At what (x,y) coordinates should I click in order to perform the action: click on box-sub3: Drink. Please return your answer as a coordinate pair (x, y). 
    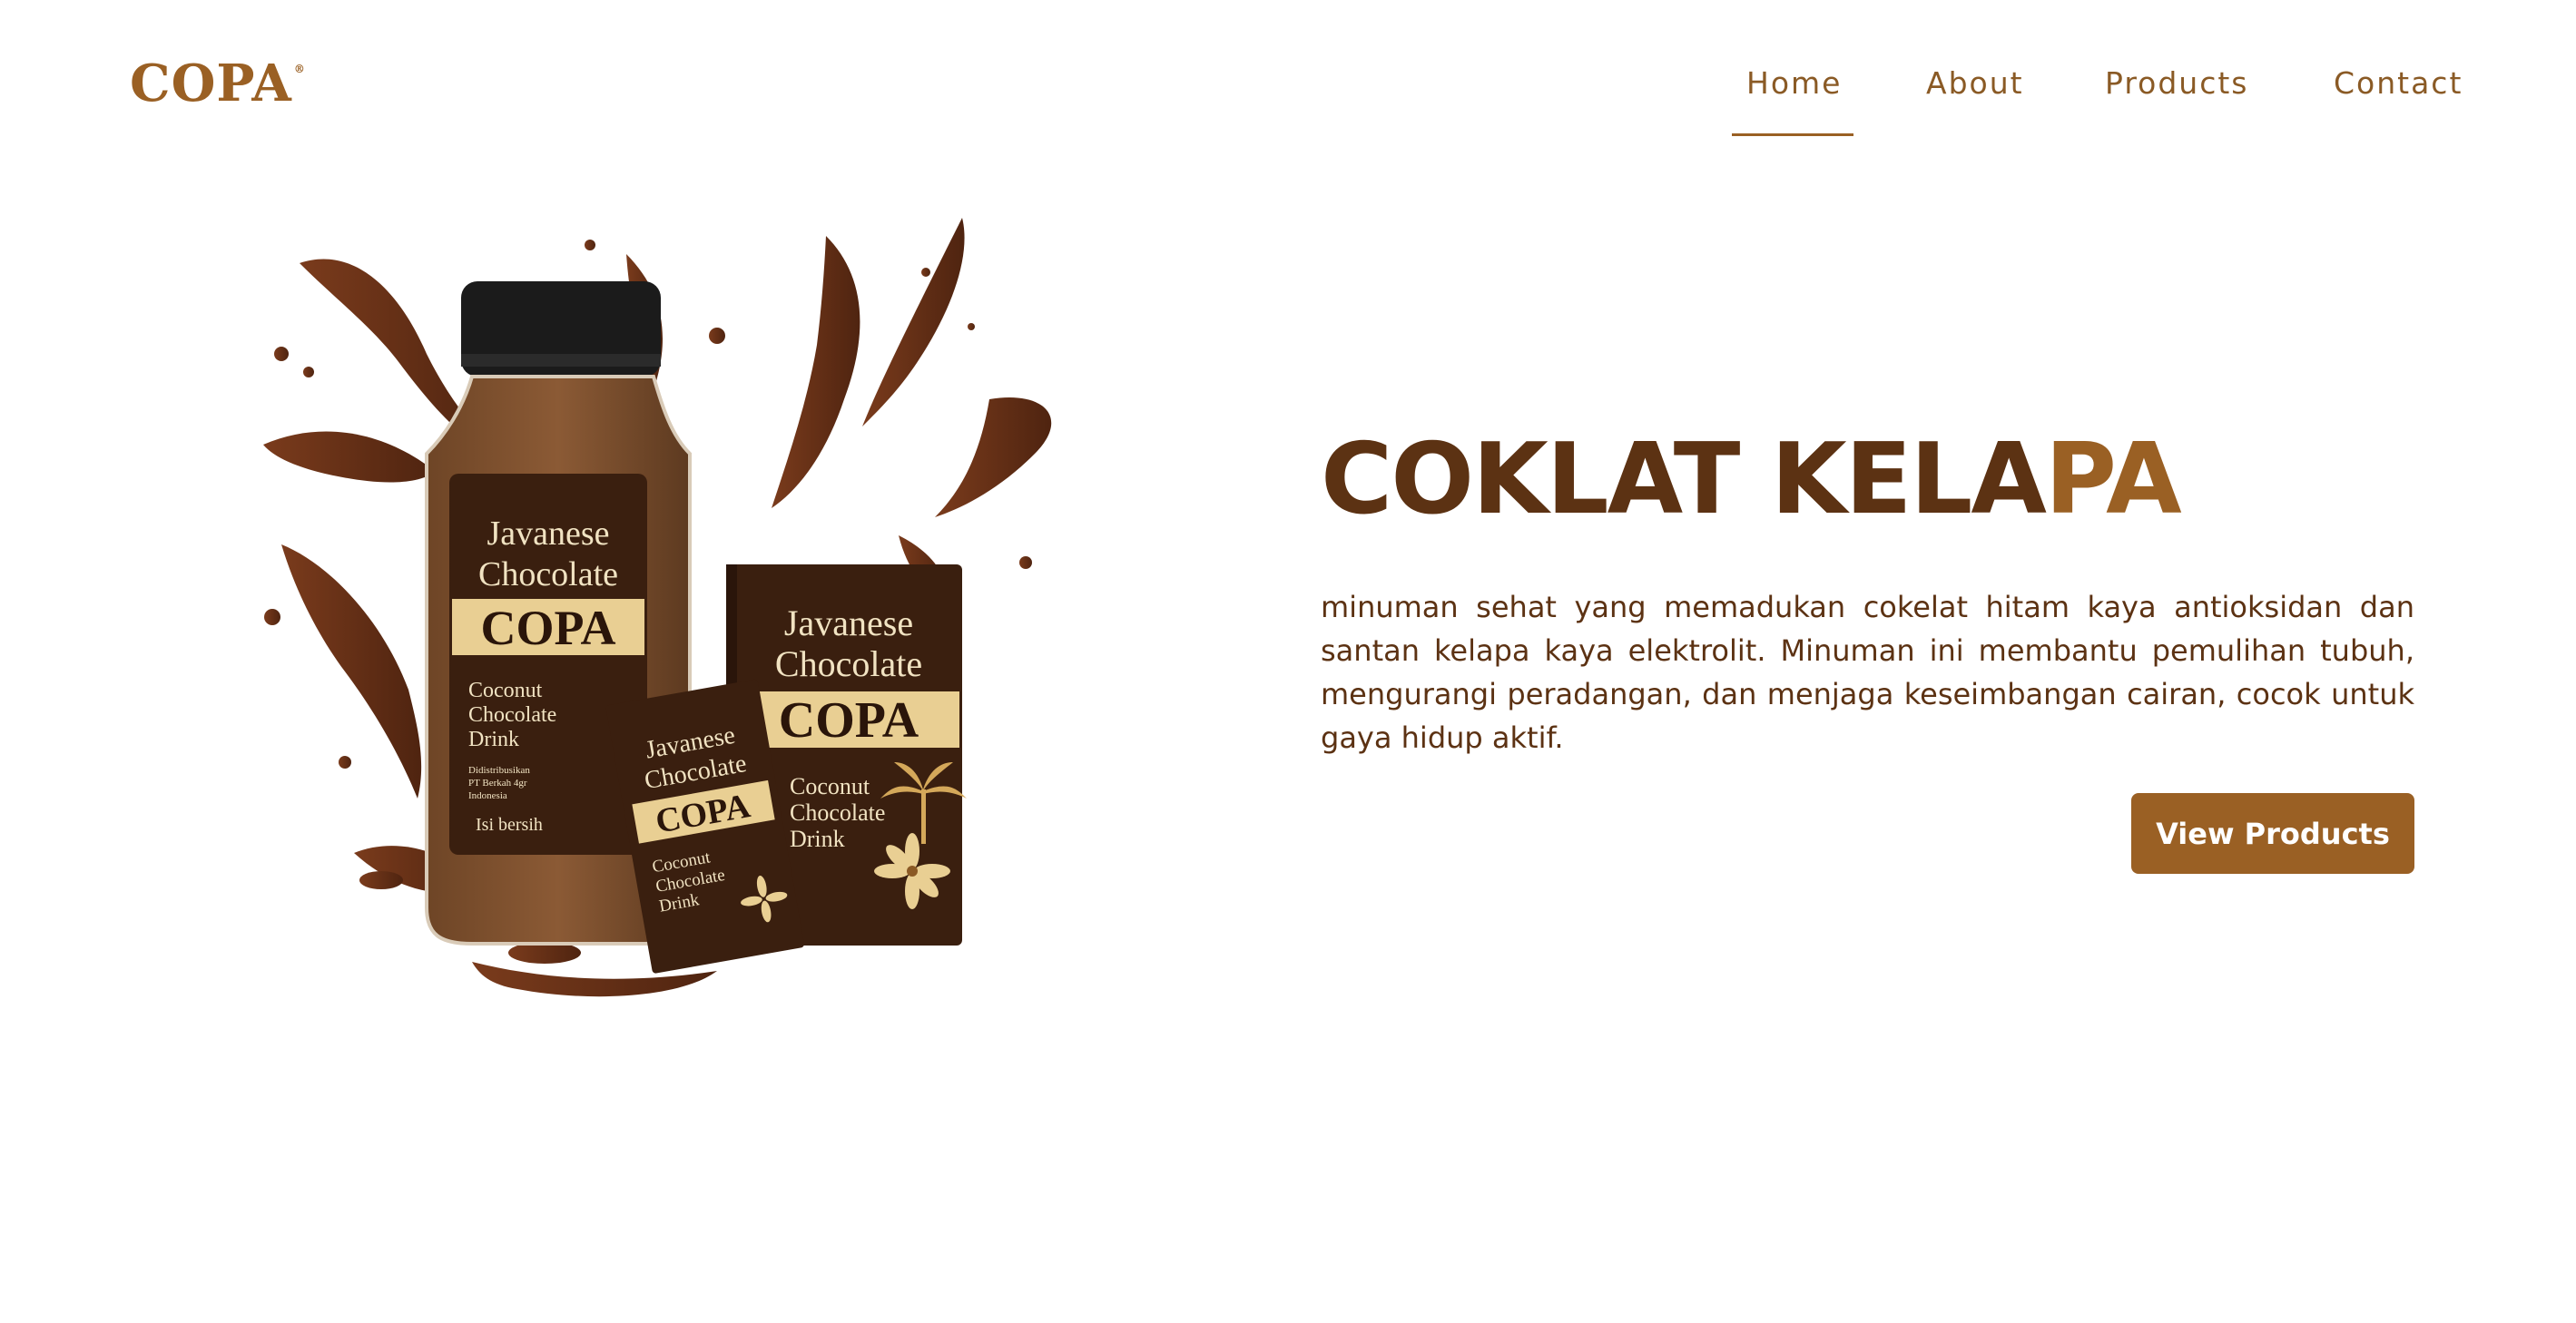
    Looking at the image, I should click on (817, 839).